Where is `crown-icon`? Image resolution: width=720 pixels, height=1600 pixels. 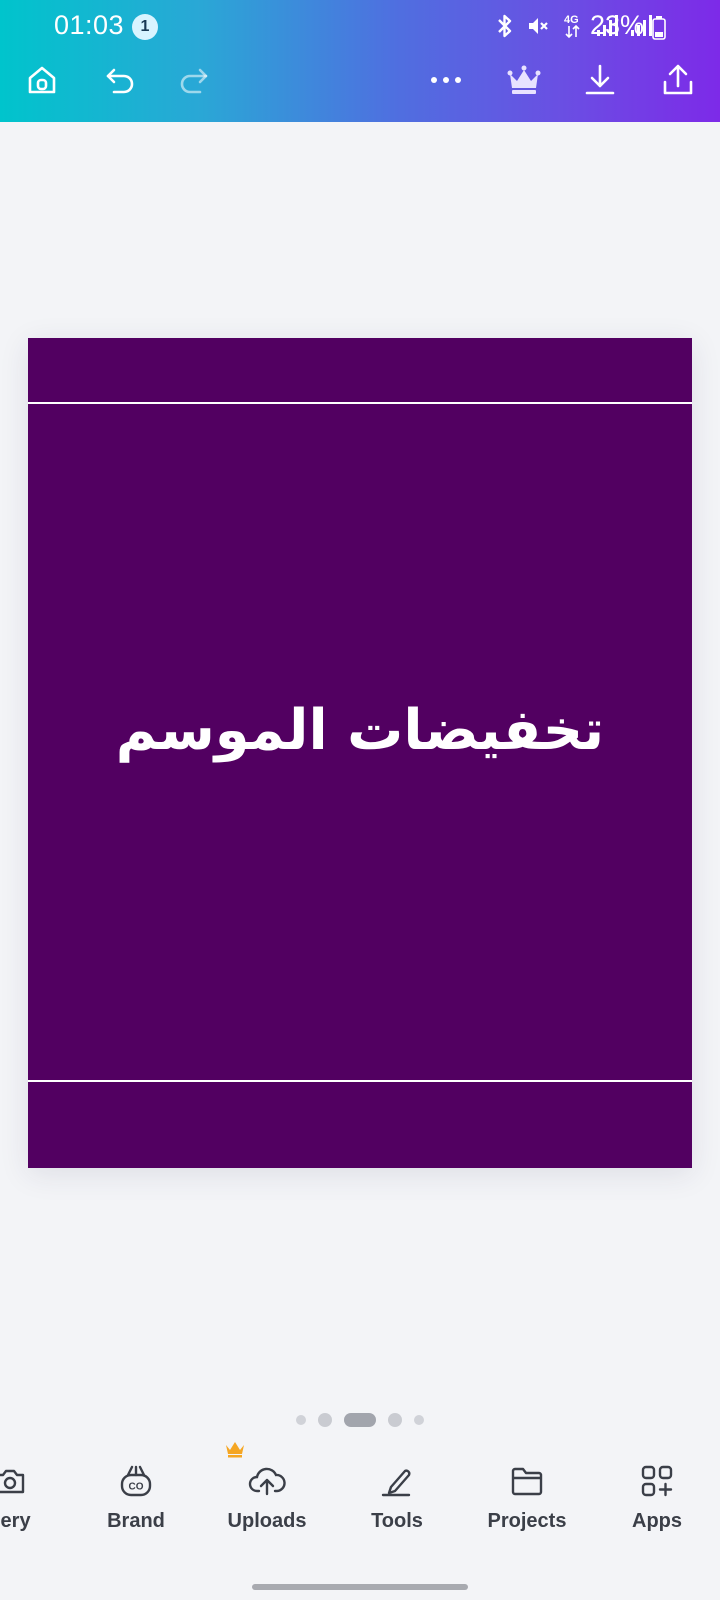
crown-icon is located at coordinates (524, 82).